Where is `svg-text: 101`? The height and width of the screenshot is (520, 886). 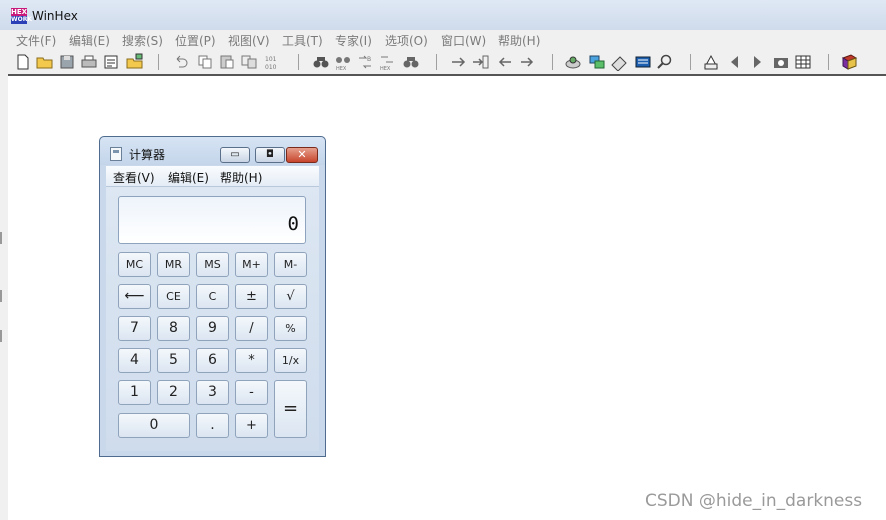
svg-text: 101 is located at coordinates (271, 59).